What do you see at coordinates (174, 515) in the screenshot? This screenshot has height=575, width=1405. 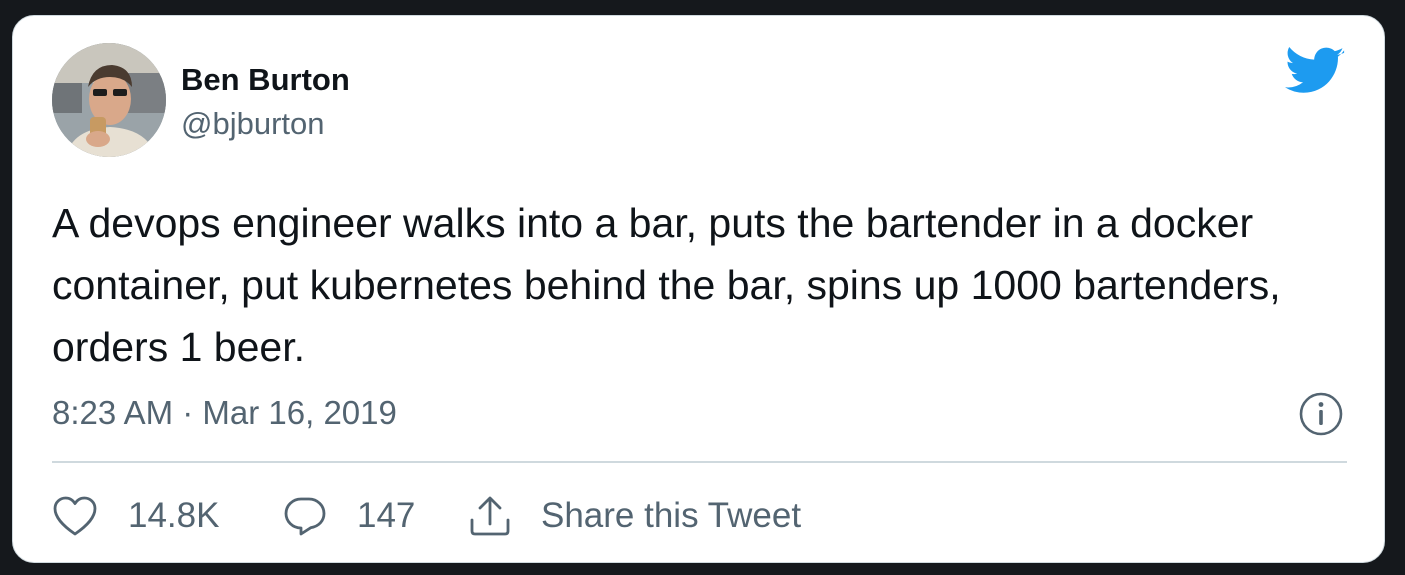 I see `like-count: 14.8K` at bounding box center [174, 515].